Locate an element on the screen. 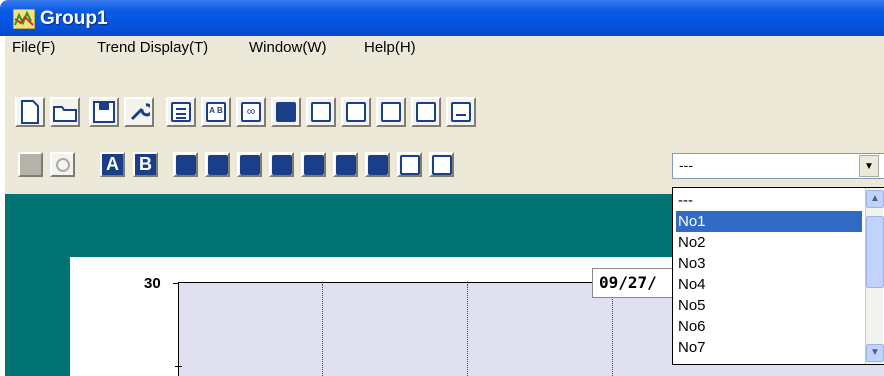  bar-chart-icon is located at coordinates (286, 112).